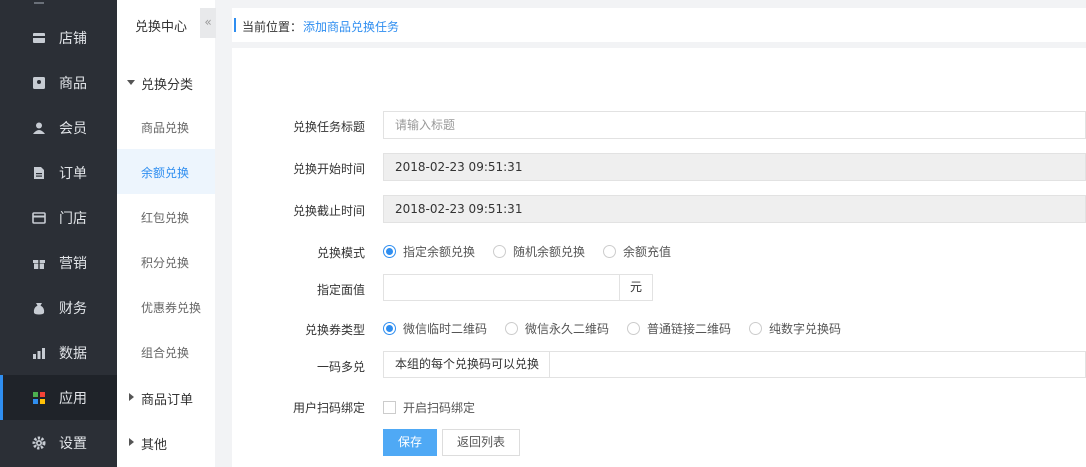  What do you see at coordinates (58, 442) in the screenshot?
I see `sidebar-item-settings: 设置` at bounding box center [58, 442].